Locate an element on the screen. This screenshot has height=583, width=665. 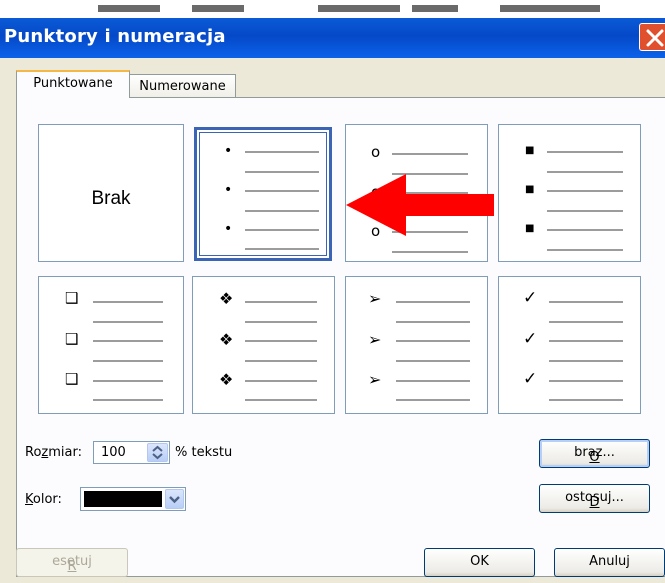
background-document-strip is located at coordinates (332, 9).